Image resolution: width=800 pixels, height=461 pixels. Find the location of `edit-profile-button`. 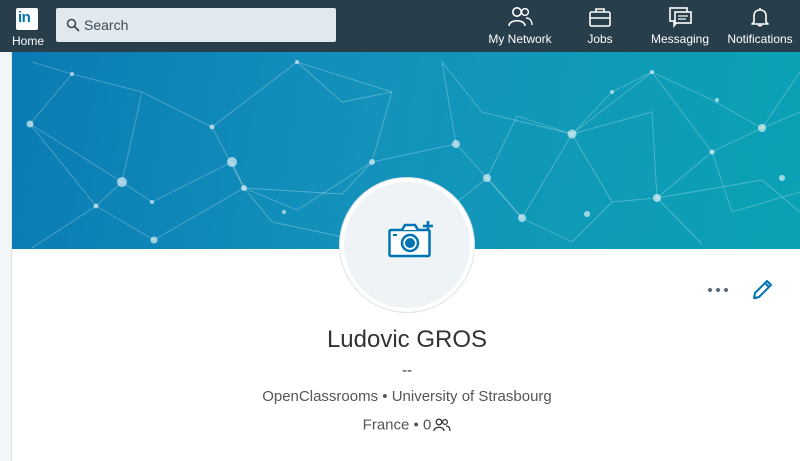

edit-profile-button is located at coordinates (763, 290).